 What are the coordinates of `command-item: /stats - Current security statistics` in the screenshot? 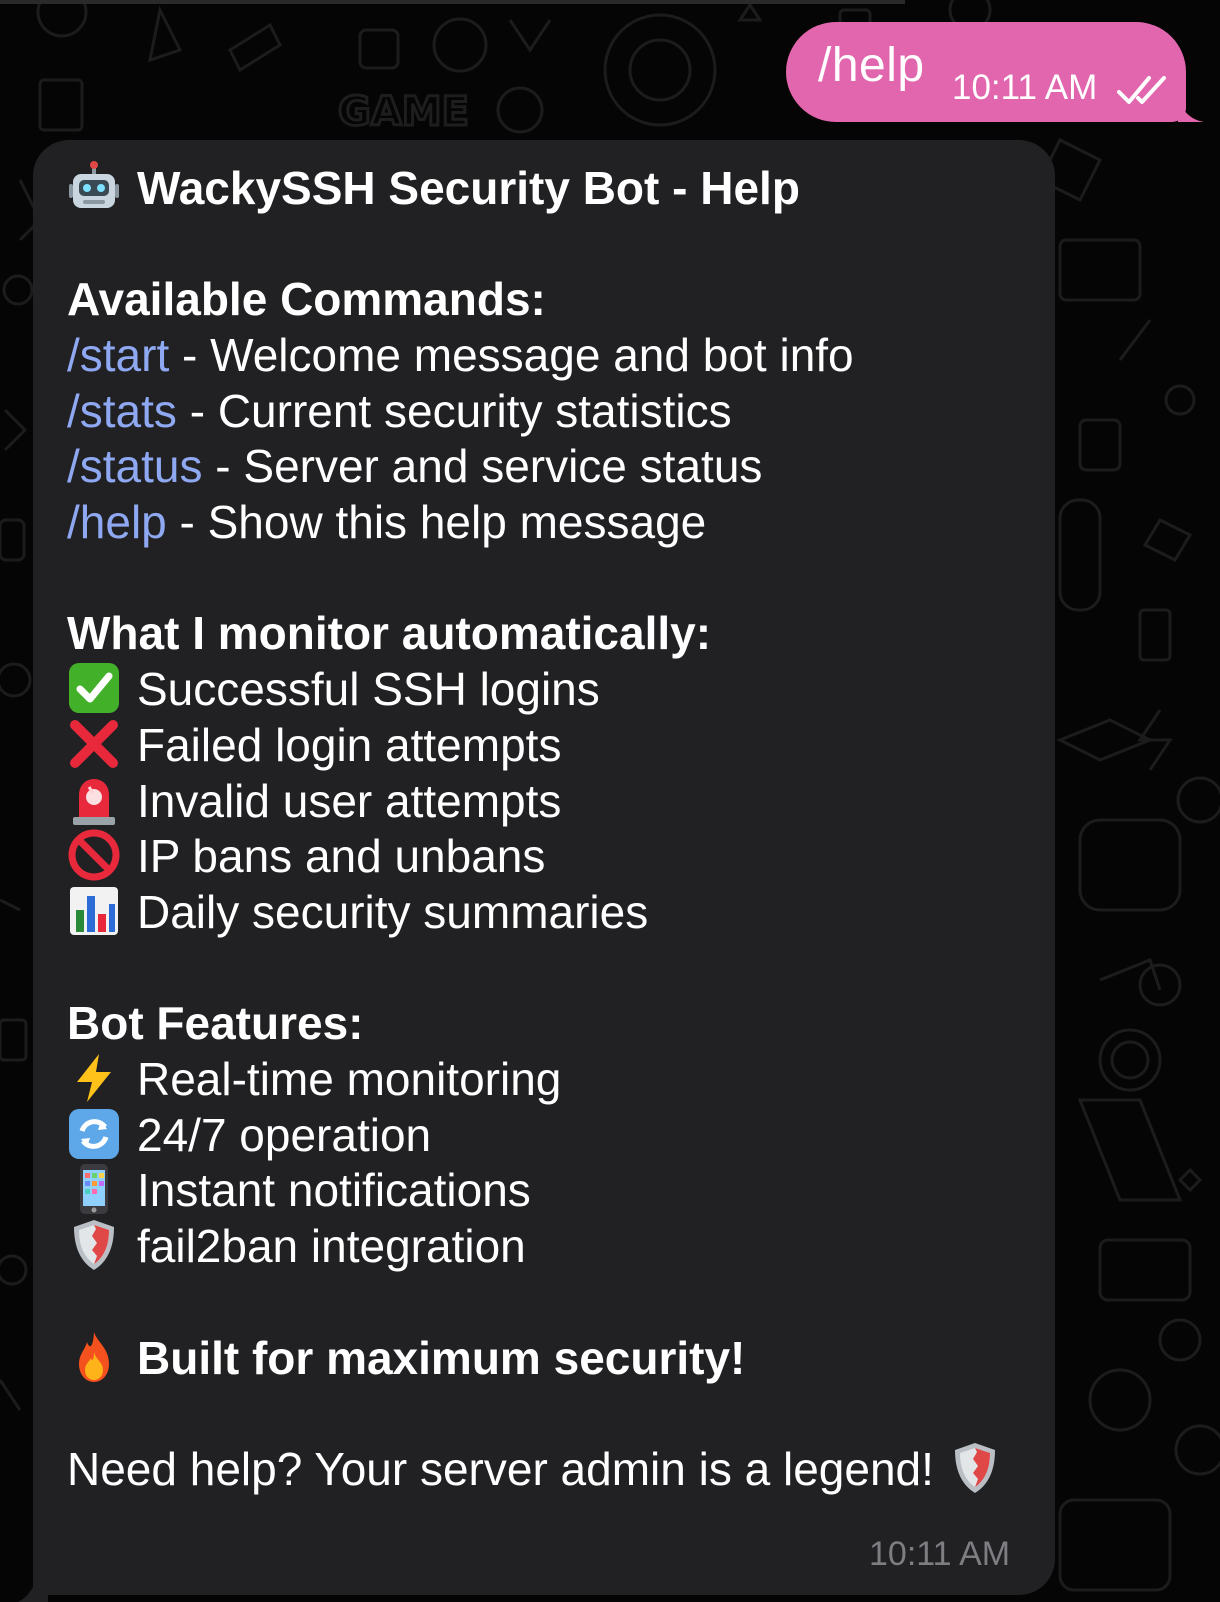 It's located at (399, 411).